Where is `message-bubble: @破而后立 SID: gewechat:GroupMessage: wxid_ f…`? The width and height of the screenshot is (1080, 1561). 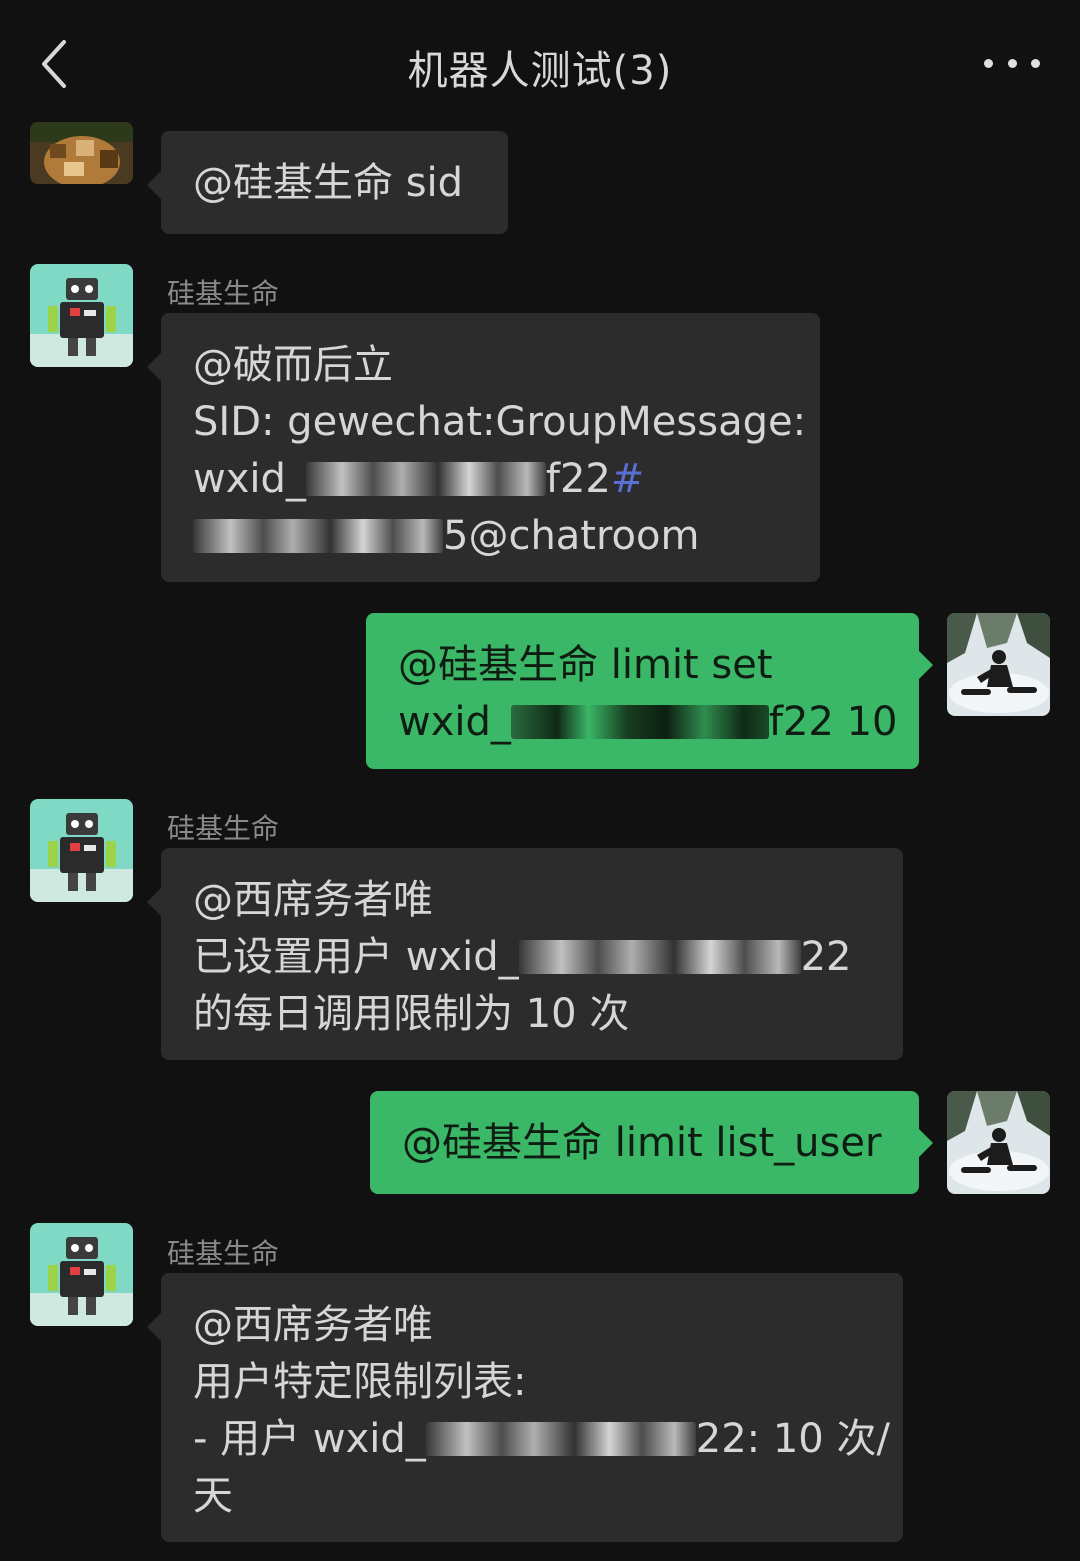 message-bubble: @破而后立 SID: gewechat:GroupMessage: wxid_ f… is located at coordinates (483, 447).